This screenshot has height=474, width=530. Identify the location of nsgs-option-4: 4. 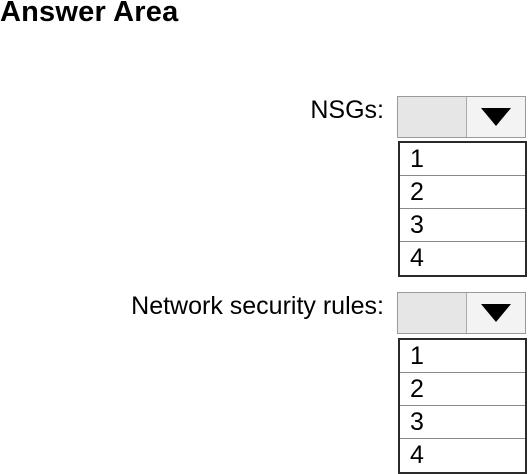
(462, 258).